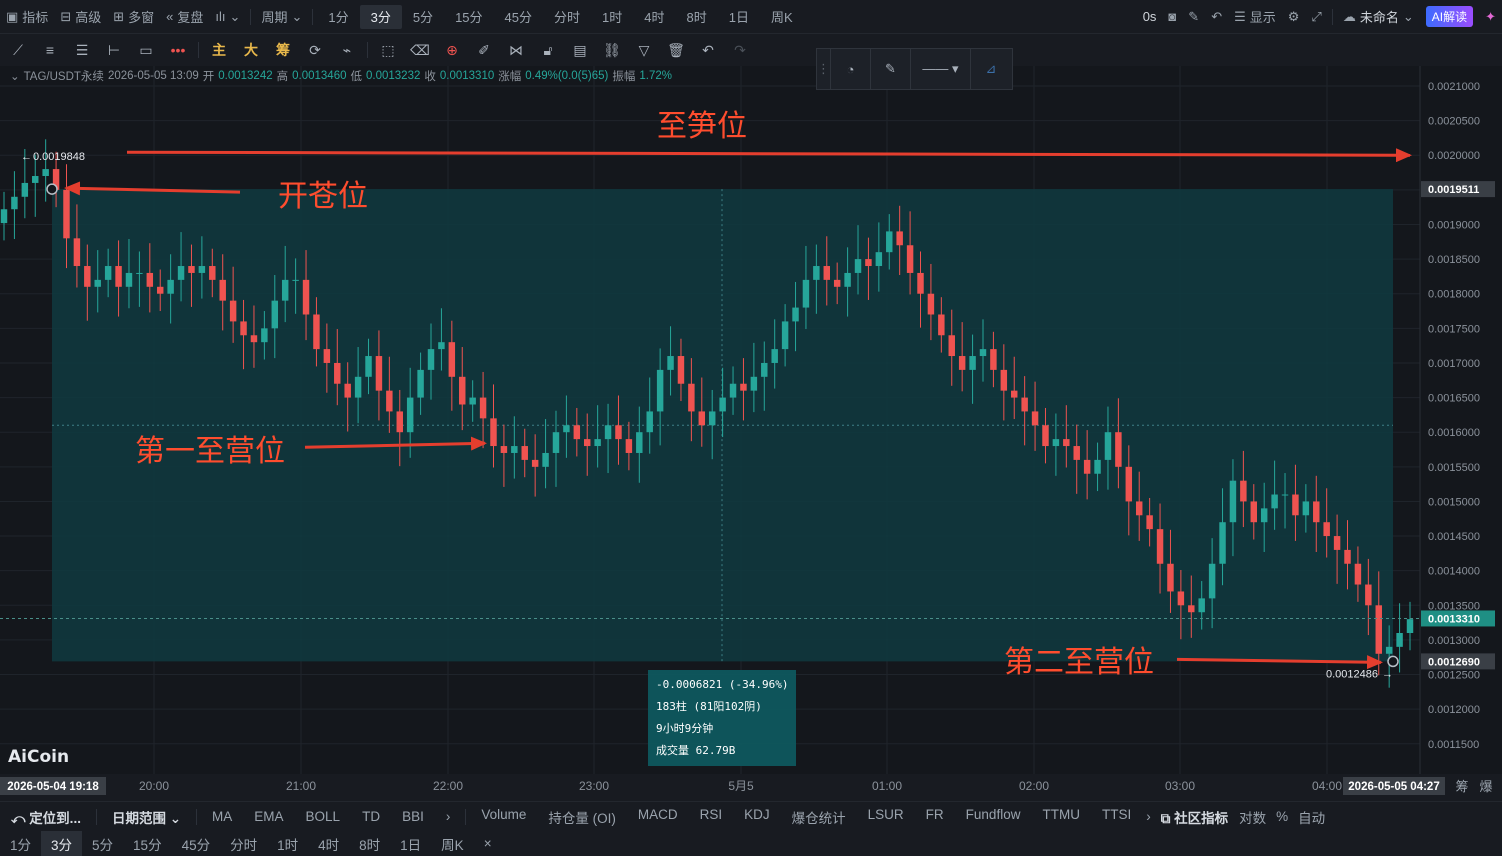  Describe the element at coordinates (410, 843) in the screenshot. I see `bottom-timeframe-tab: 1日` at that location.